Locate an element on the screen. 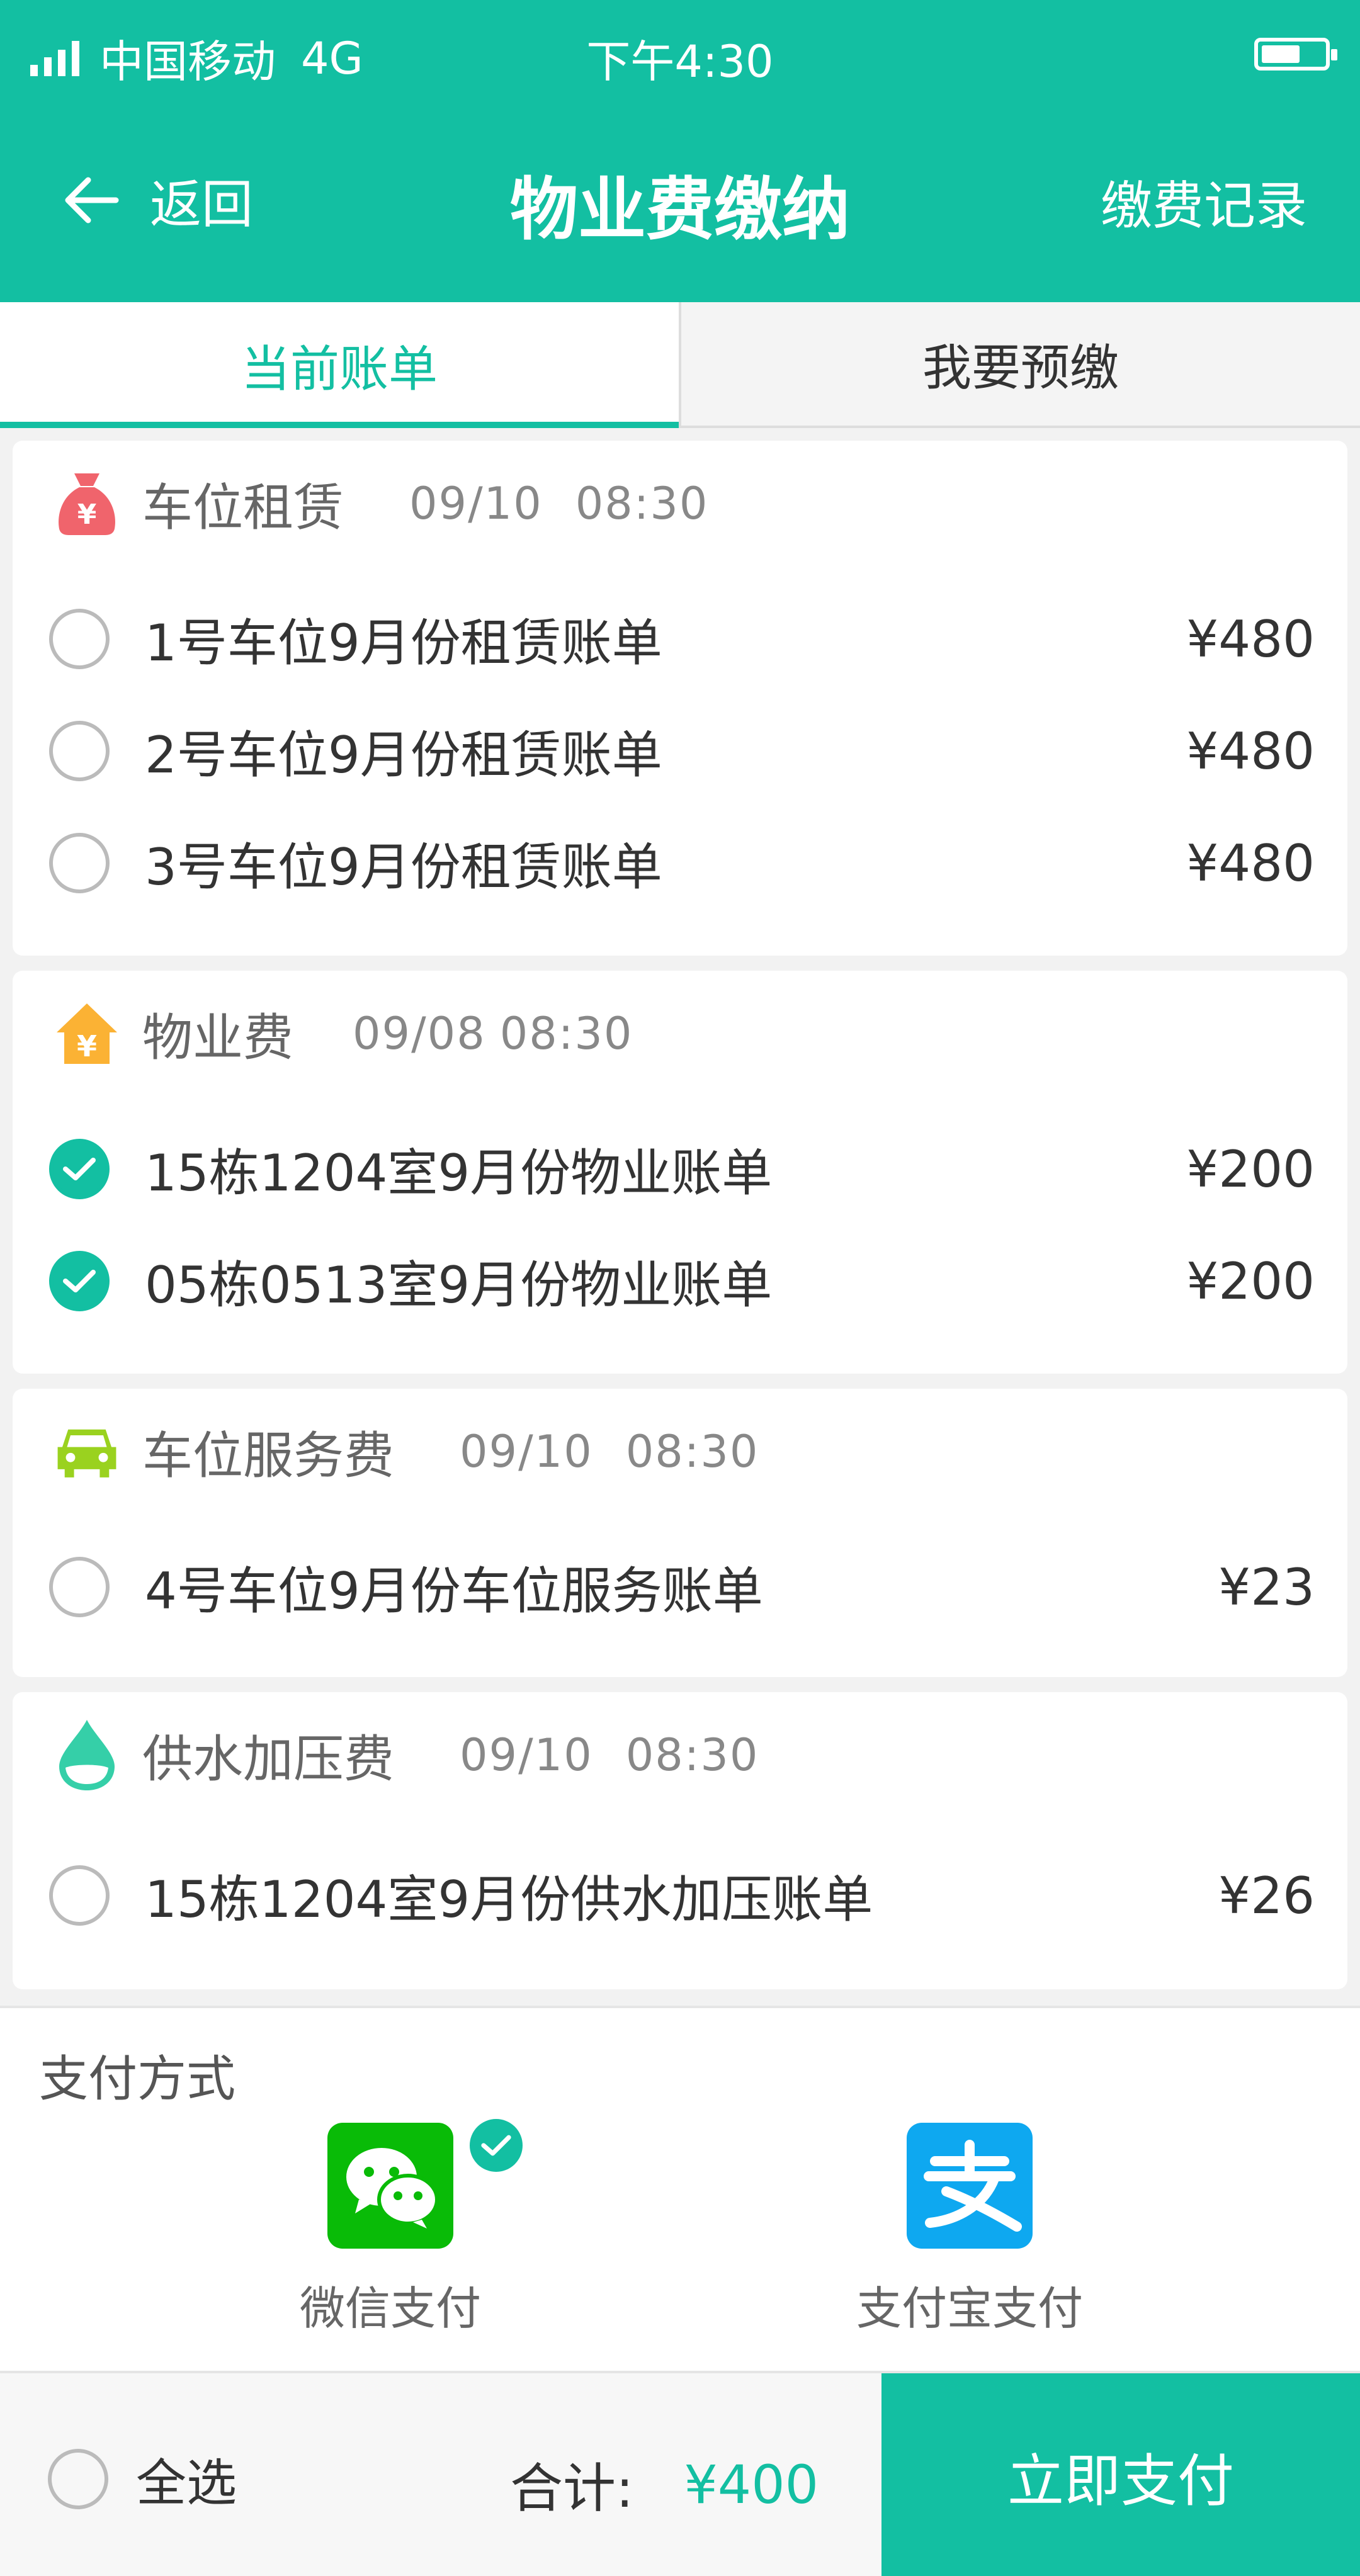 This screenshot has height=2576, width=1360. group-date: 09/08 is located at coordinates (419, 1033).